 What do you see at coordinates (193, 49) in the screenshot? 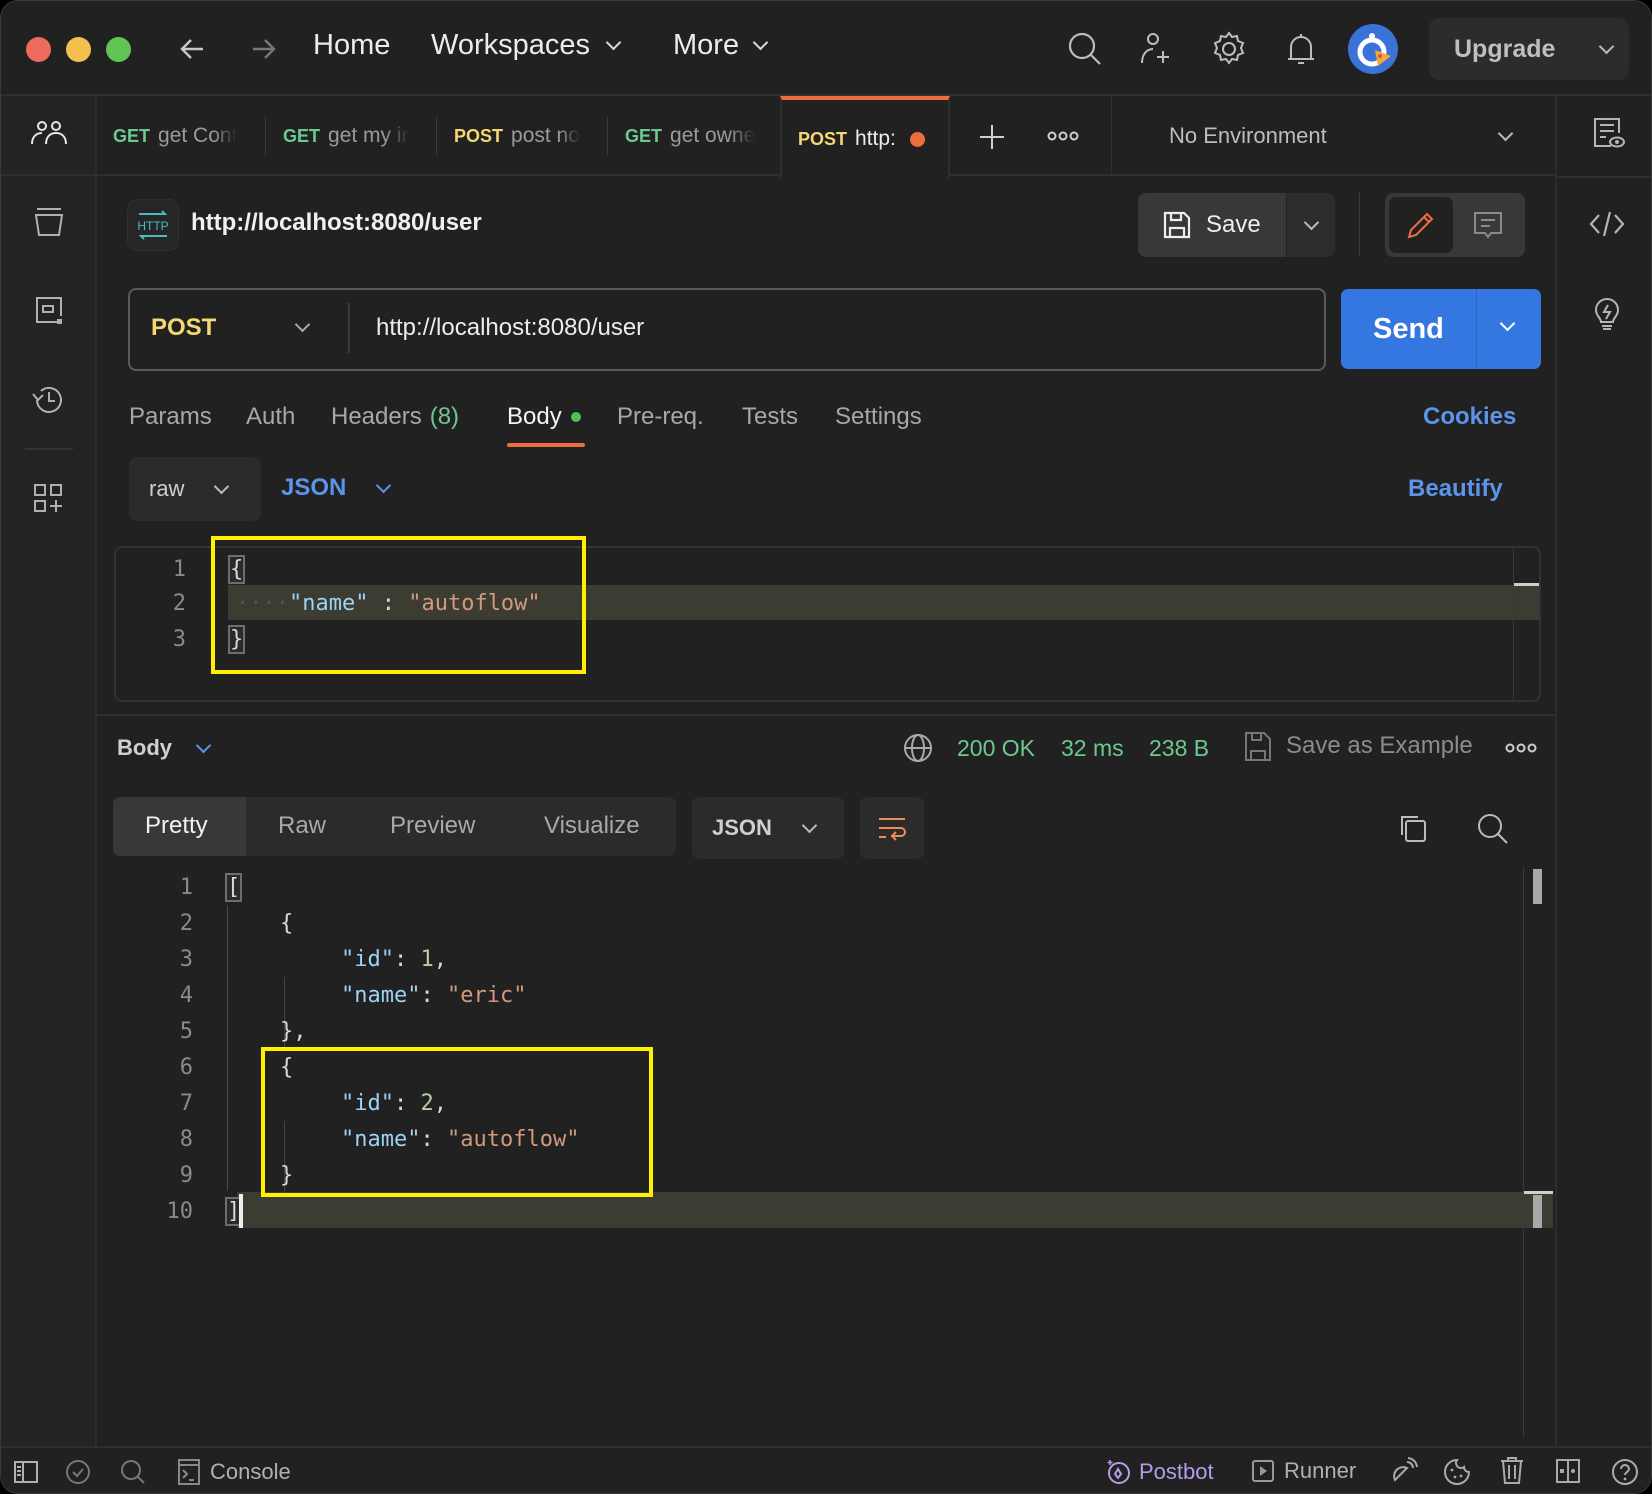
I see `back-arrow-icon` at bounding box center [193, 49].